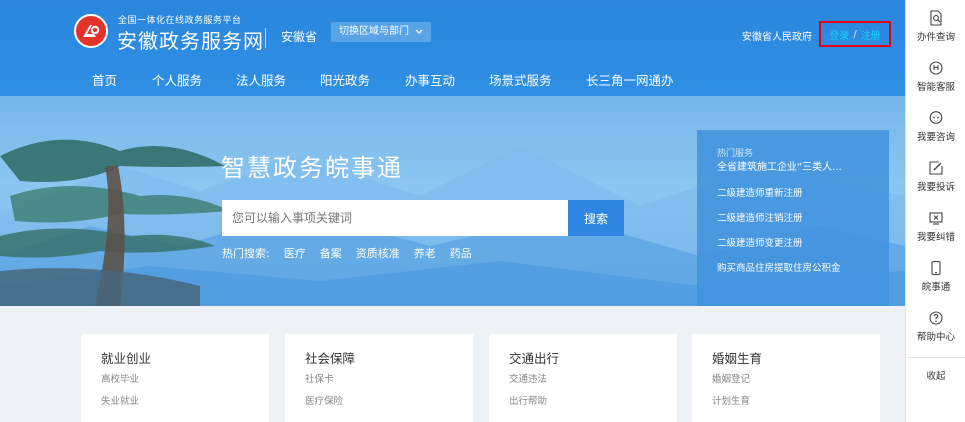 Image resolution: width=965 pixels, height=422 pixels. Describe the element at coordinates (936, 218) in the screenshot. I see `error-report-icon` at that location.